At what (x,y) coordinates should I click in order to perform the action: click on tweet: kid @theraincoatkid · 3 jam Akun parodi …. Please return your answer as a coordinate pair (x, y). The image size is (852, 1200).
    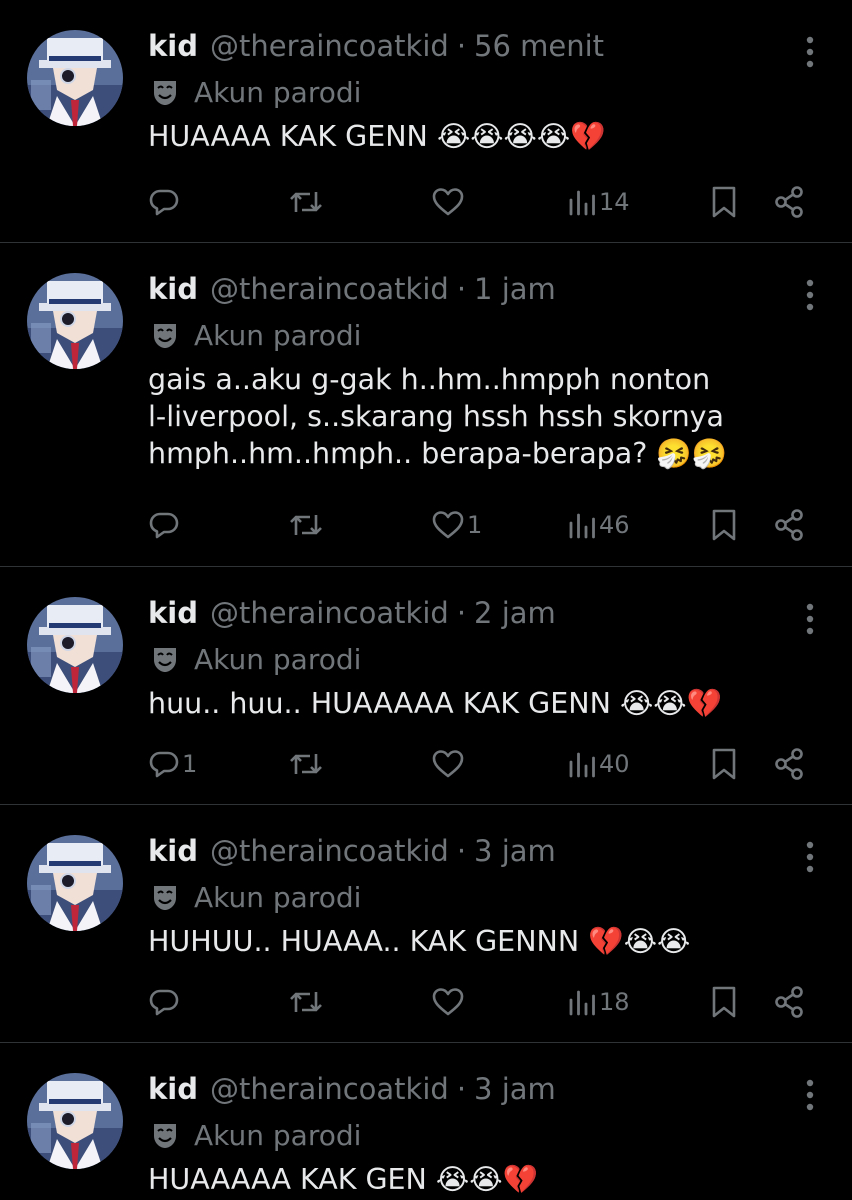
    Looking at the image, I should click on (426, 1121).